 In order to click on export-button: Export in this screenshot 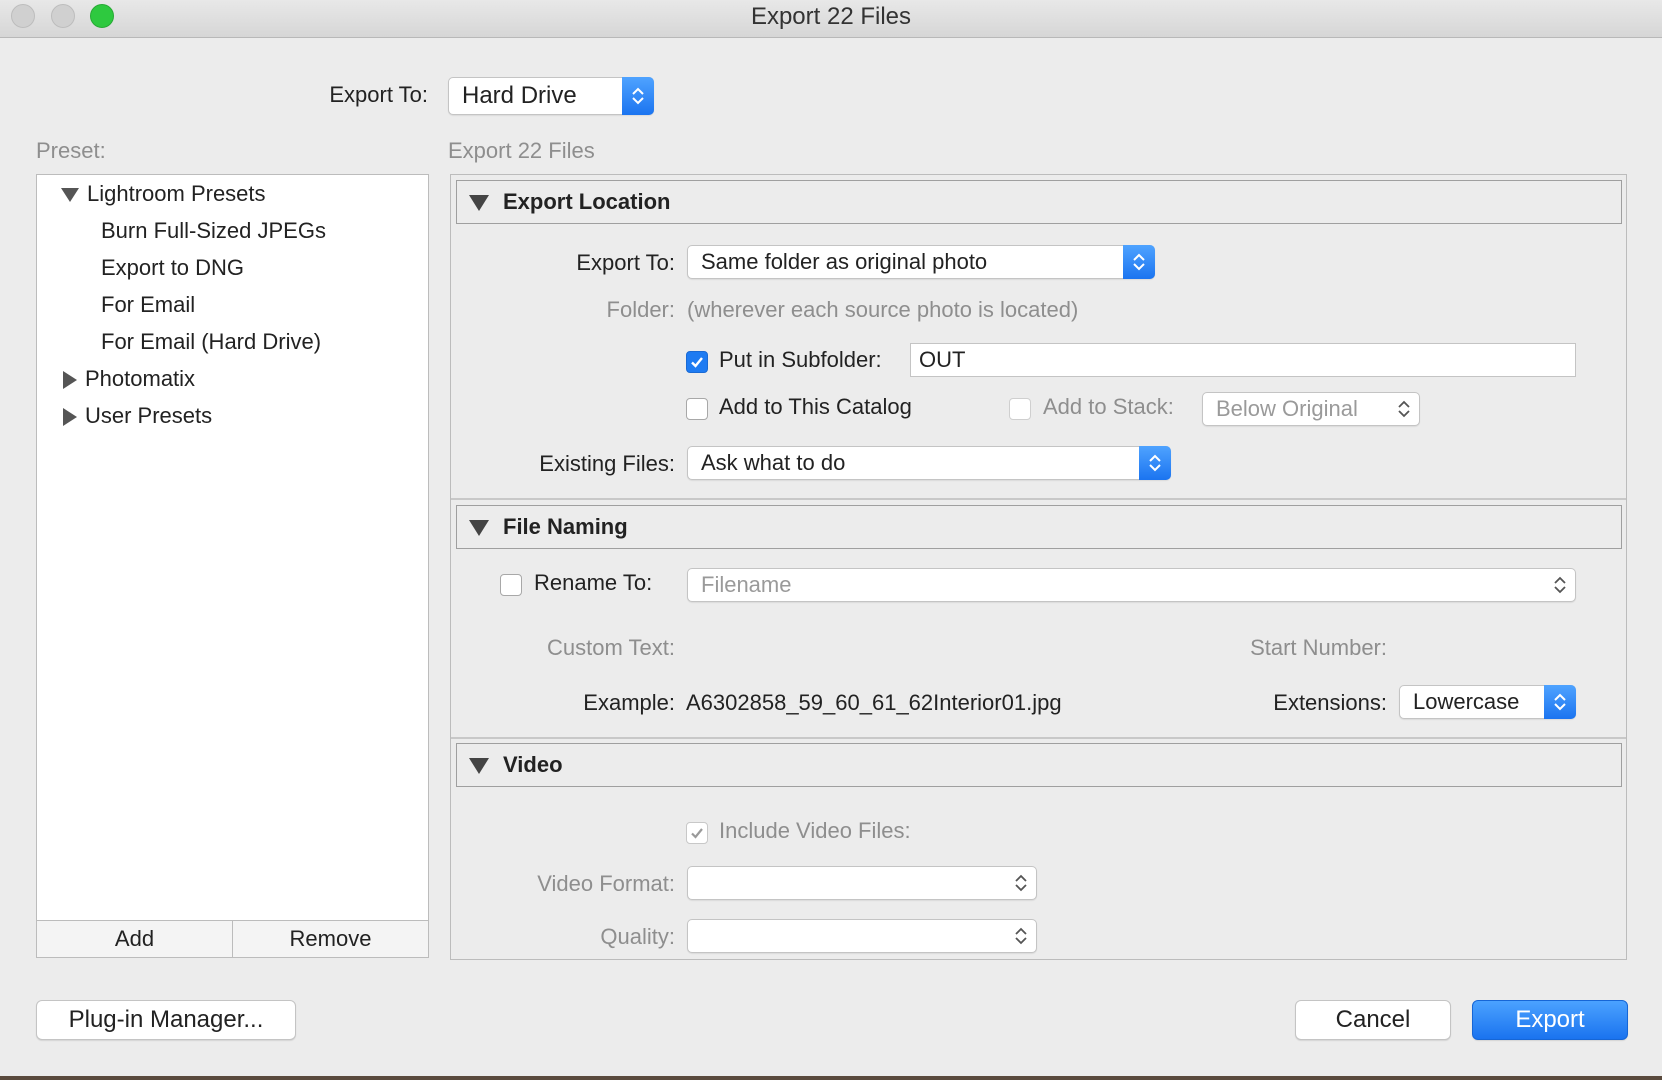, I will do `click(1550, 1020)`.